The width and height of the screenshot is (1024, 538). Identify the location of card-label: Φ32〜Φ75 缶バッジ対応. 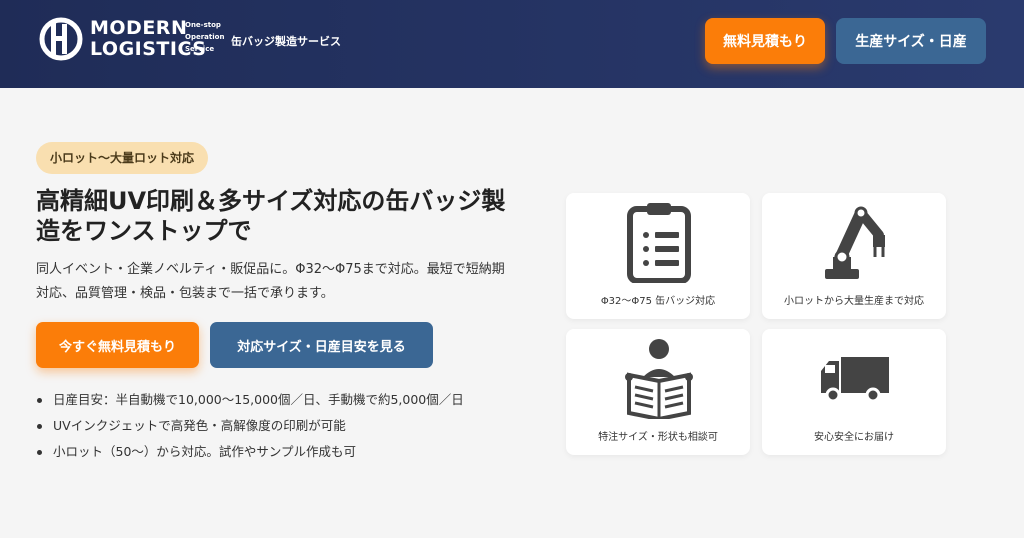
(658, 301).